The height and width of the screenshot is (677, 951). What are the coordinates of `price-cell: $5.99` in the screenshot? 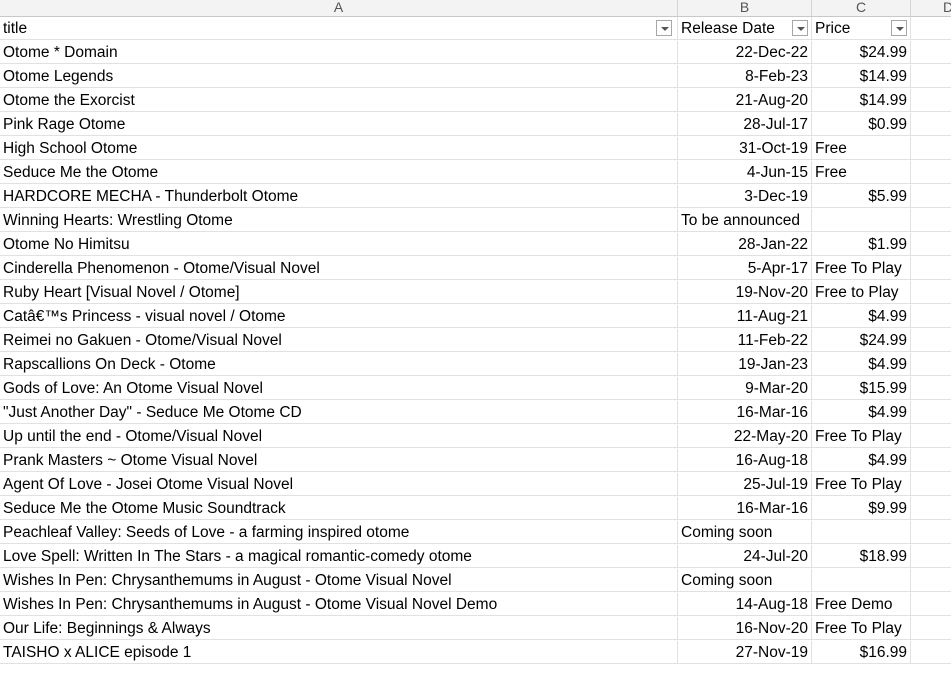 It's located at (861, 196).